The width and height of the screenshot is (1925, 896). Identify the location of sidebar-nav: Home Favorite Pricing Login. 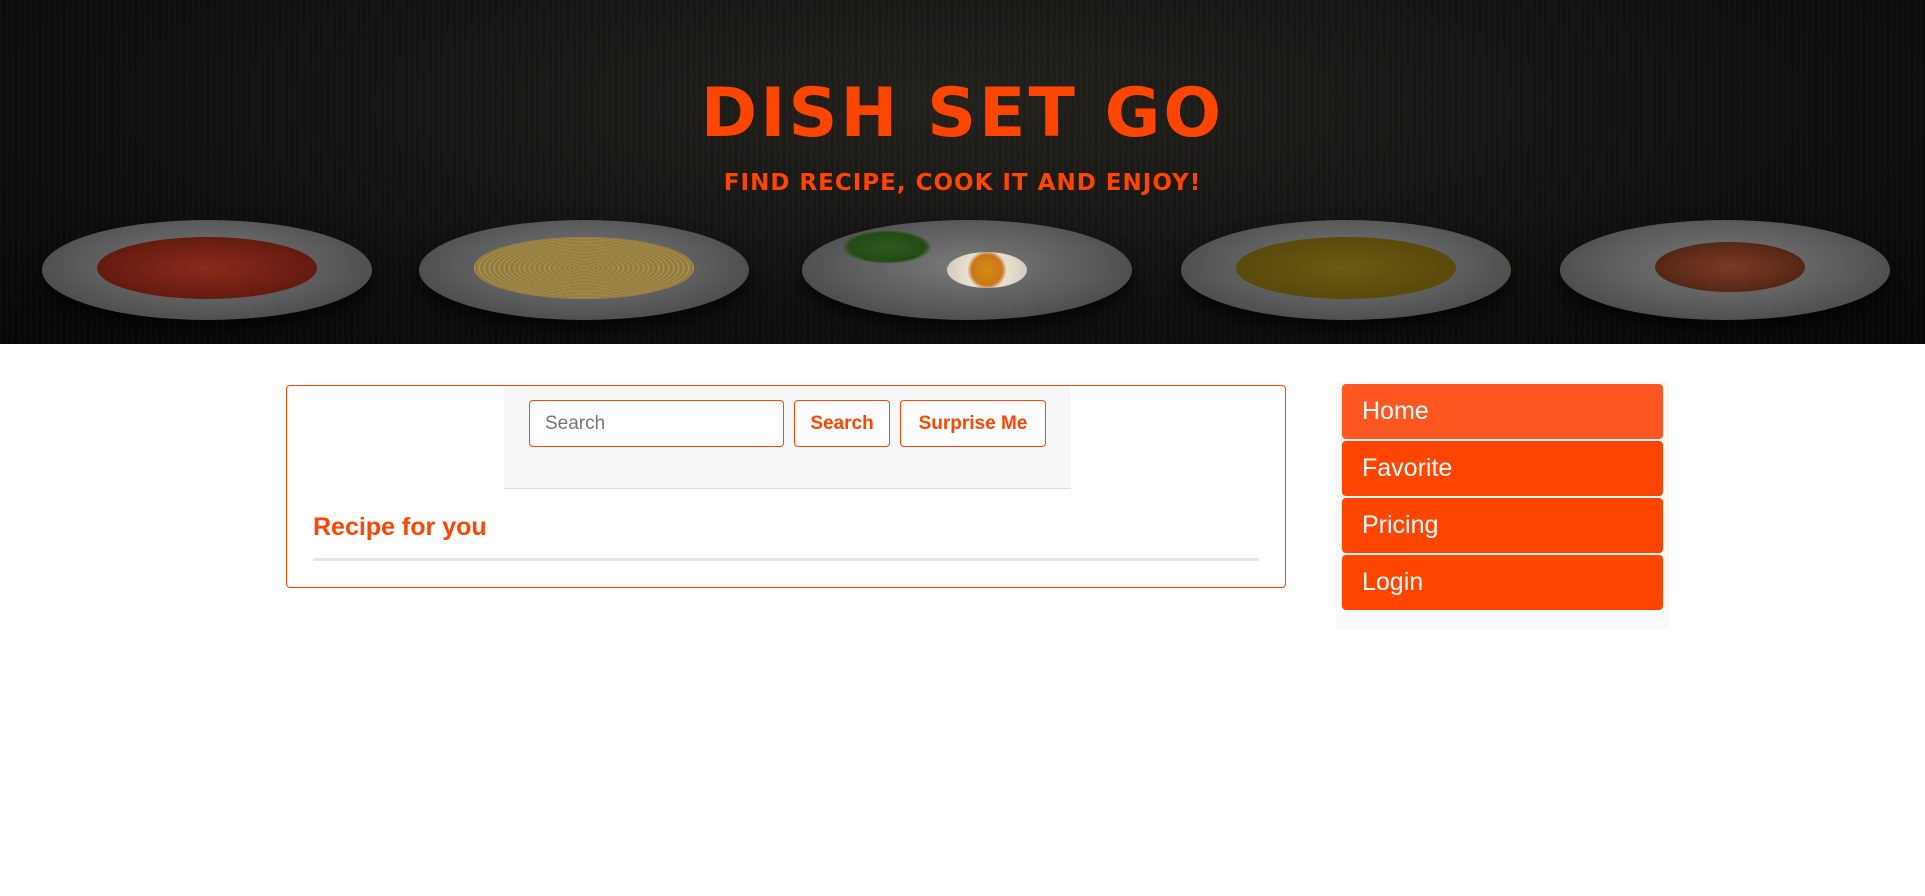
(1502, 506).